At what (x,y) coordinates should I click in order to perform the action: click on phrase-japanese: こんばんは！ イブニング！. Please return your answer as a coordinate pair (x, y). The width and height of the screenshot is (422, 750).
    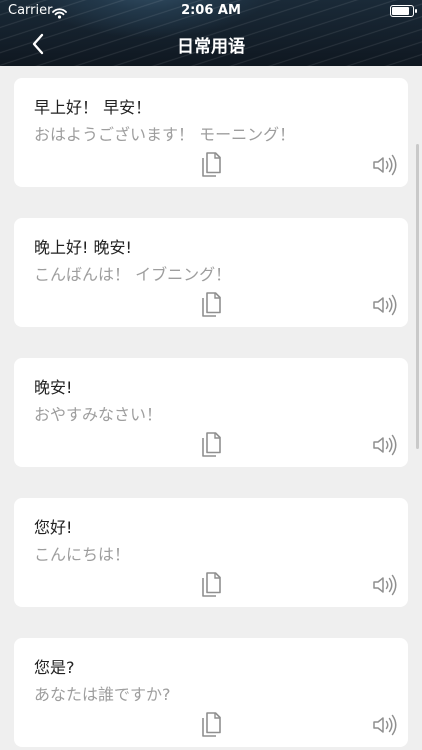
    Looking at the image, I should click on (133, 274).